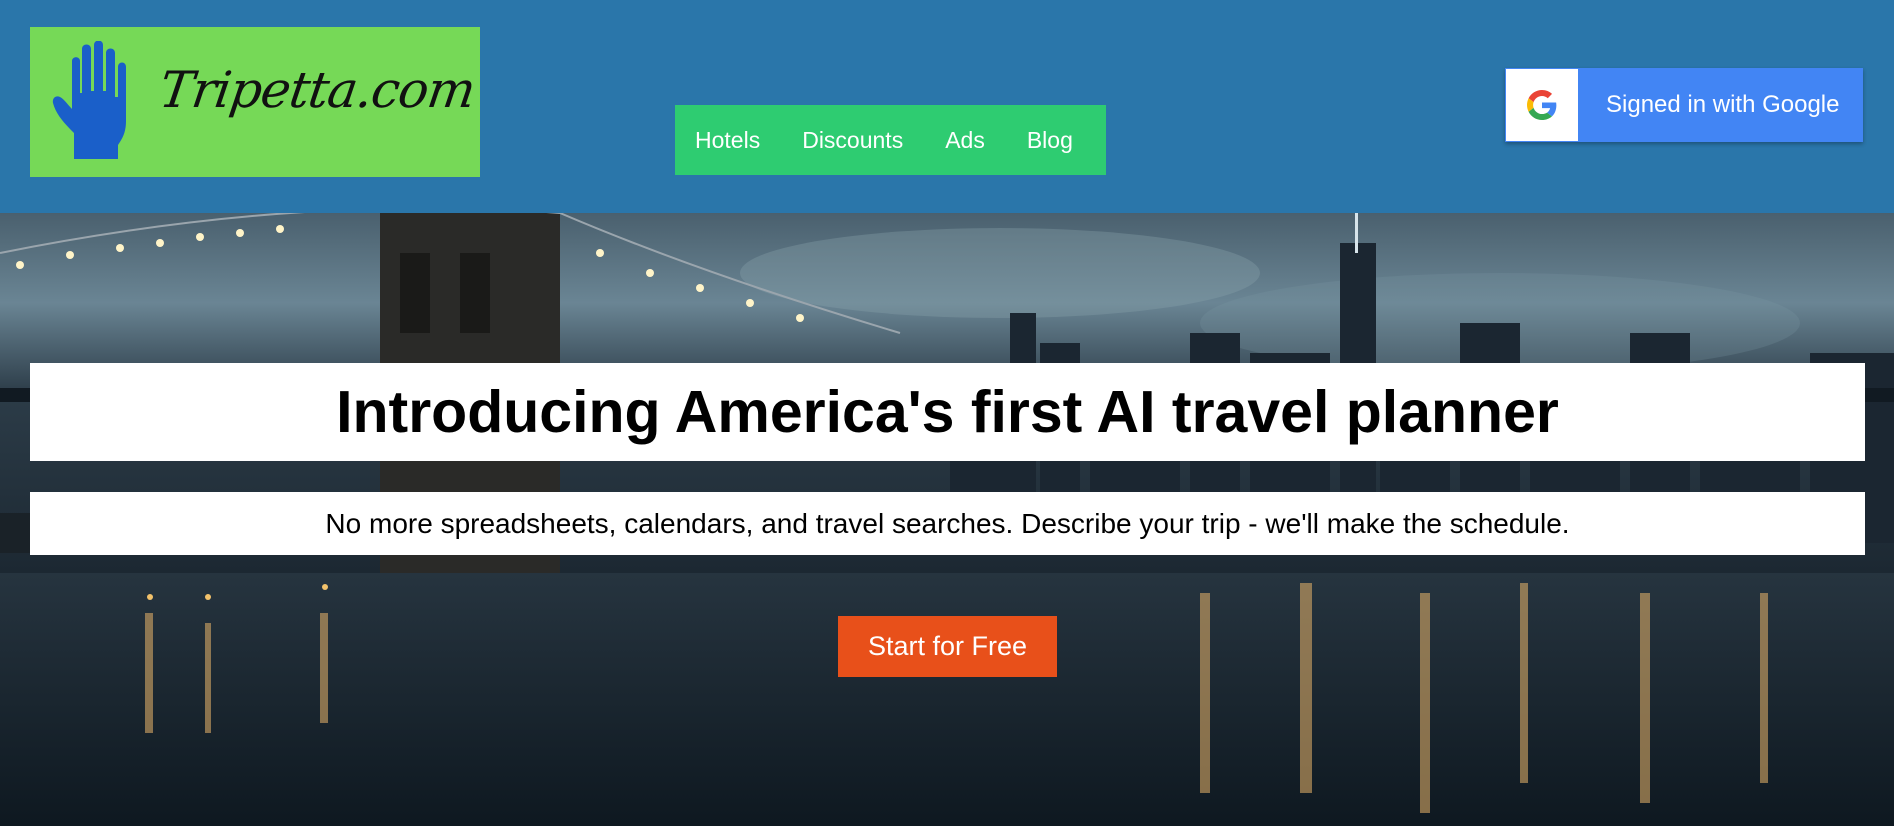  Describe the element at coordinates (1050, 140) in the screenshot. I see `nav-item-blog: Blog` at that location.